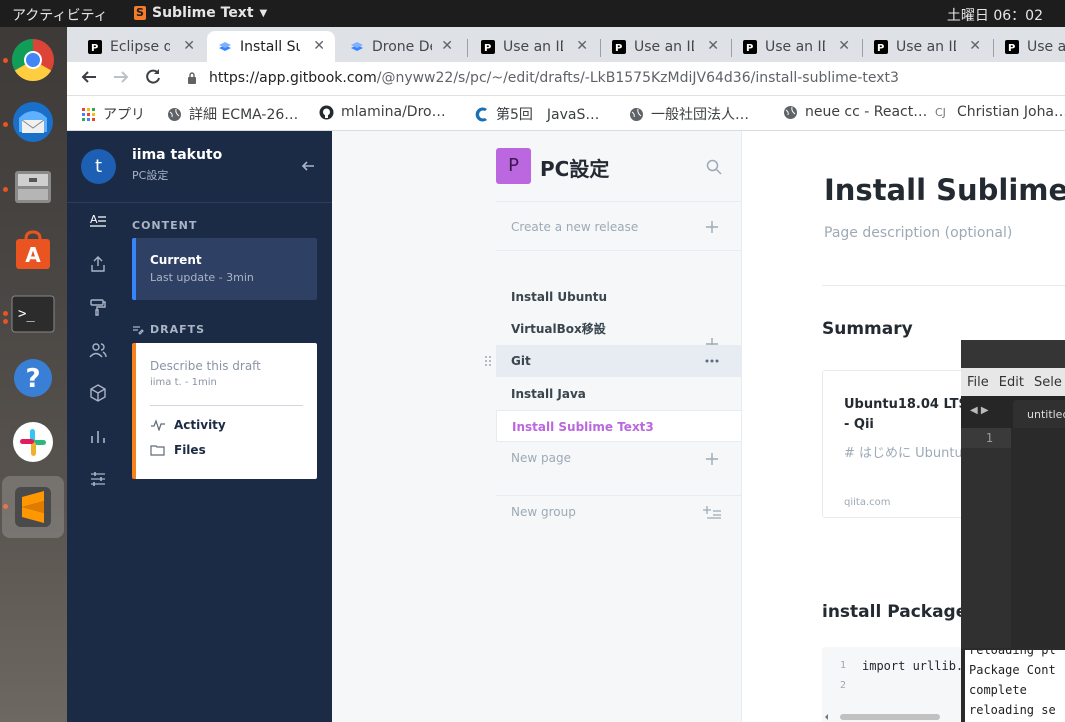 This screenshot has width=1065, height=722. What do you see at coordinates (33, 60) in the screenshot?
I see `chrome-icon` at bounding box center [33, 60].